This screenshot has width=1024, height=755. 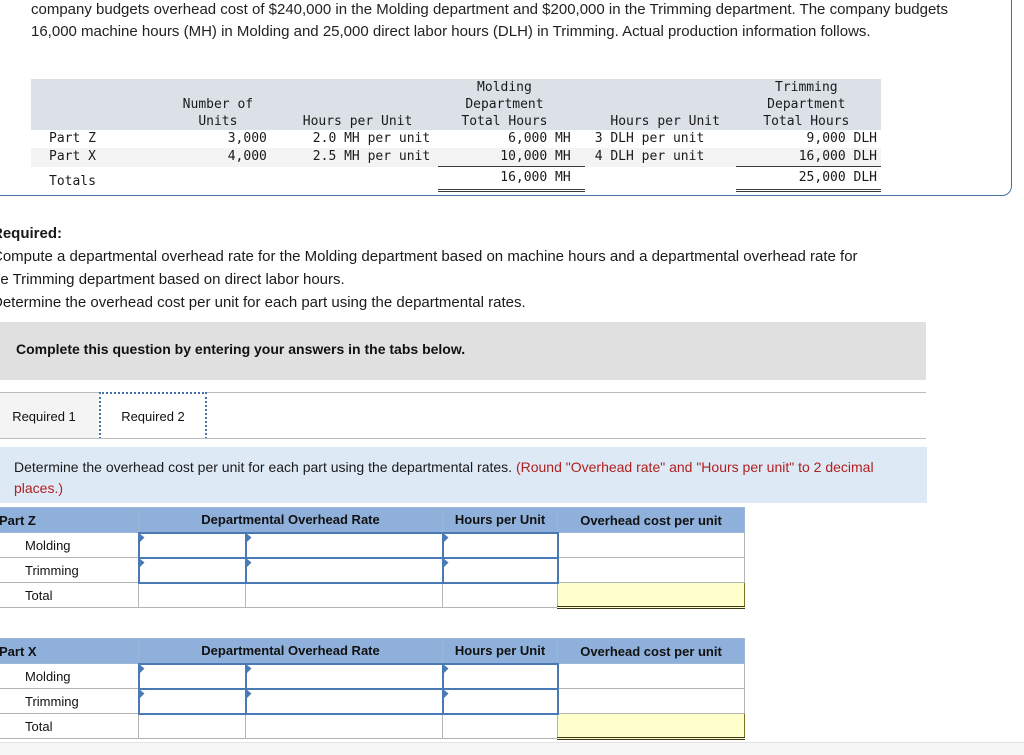 What do you see at coordinates (649, 138) in the screenshot?
I see `row-trimming-hpu: 3 DLH per unit` at bounding box center [649, 138].